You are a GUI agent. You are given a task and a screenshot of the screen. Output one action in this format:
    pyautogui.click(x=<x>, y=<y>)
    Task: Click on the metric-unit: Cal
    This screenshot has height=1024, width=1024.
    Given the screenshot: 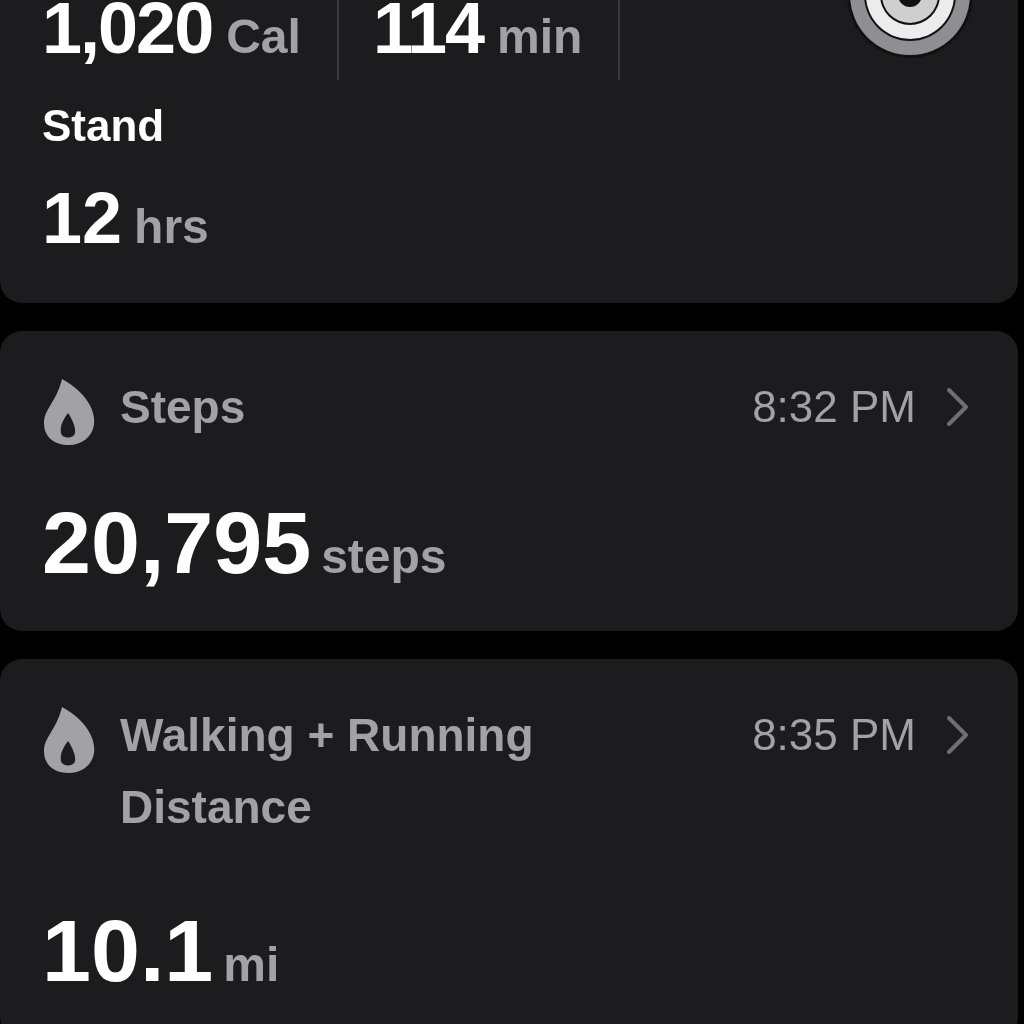 What is the action you would take?
    pyautogui.click(x=263, y=37)
    